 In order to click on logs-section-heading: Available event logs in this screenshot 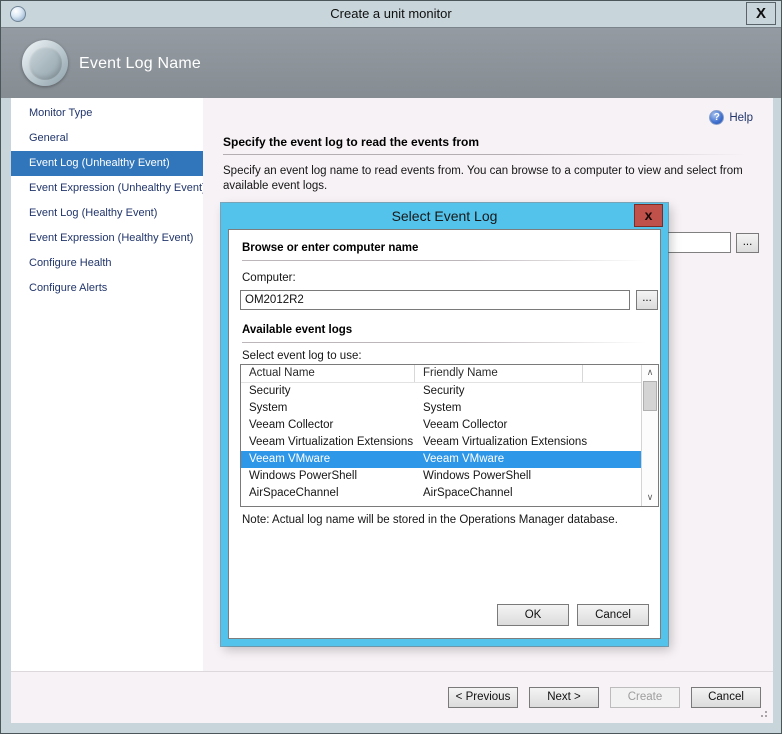, I will do `click(297, 330)`.